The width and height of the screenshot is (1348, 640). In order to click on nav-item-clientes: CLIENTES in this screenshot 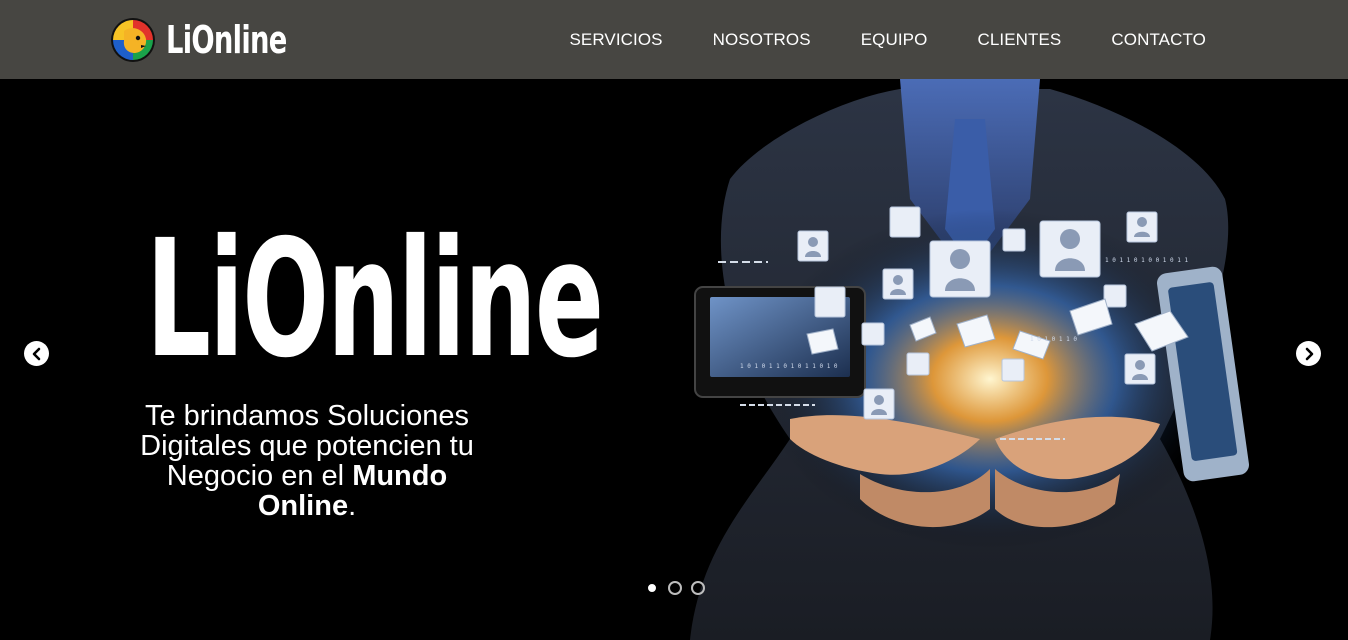, I will do `click(1019, 40)`.